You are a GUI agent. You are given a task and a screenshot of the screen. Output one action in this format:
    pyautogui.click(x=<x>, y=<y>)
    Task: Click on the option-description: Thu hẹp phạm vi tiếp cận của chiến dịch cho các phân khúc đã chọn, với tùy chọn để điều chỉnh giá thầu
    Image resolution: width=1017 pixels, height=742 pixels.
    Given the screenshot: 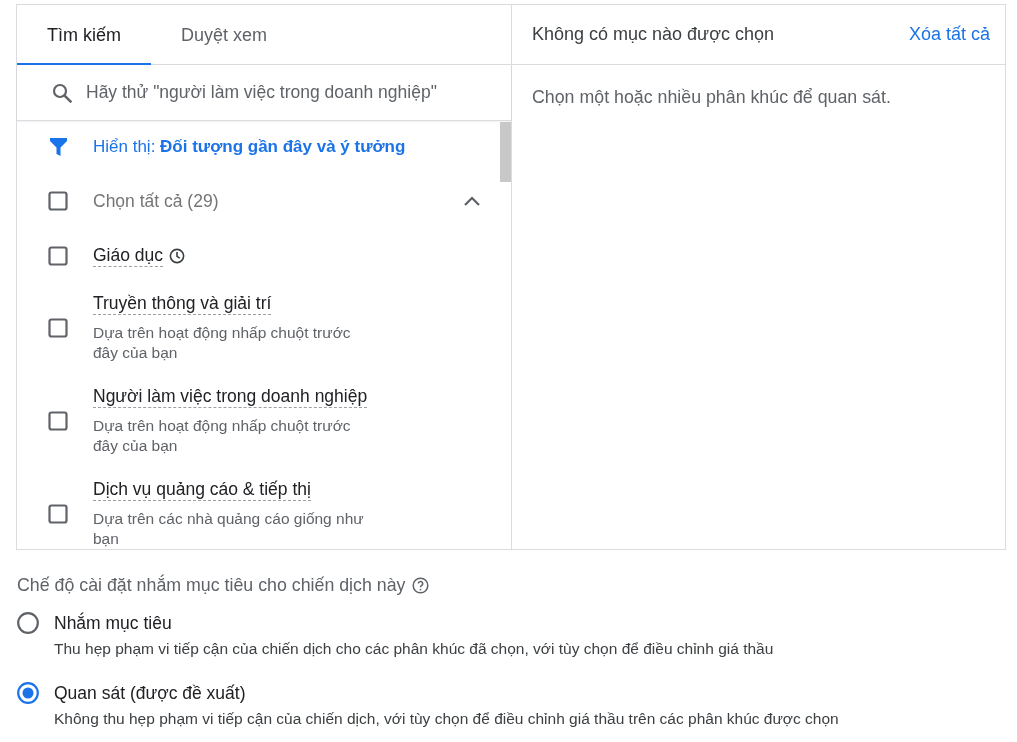 What is the action you would take?
    pyautogui.click(x=414, y=649)
    